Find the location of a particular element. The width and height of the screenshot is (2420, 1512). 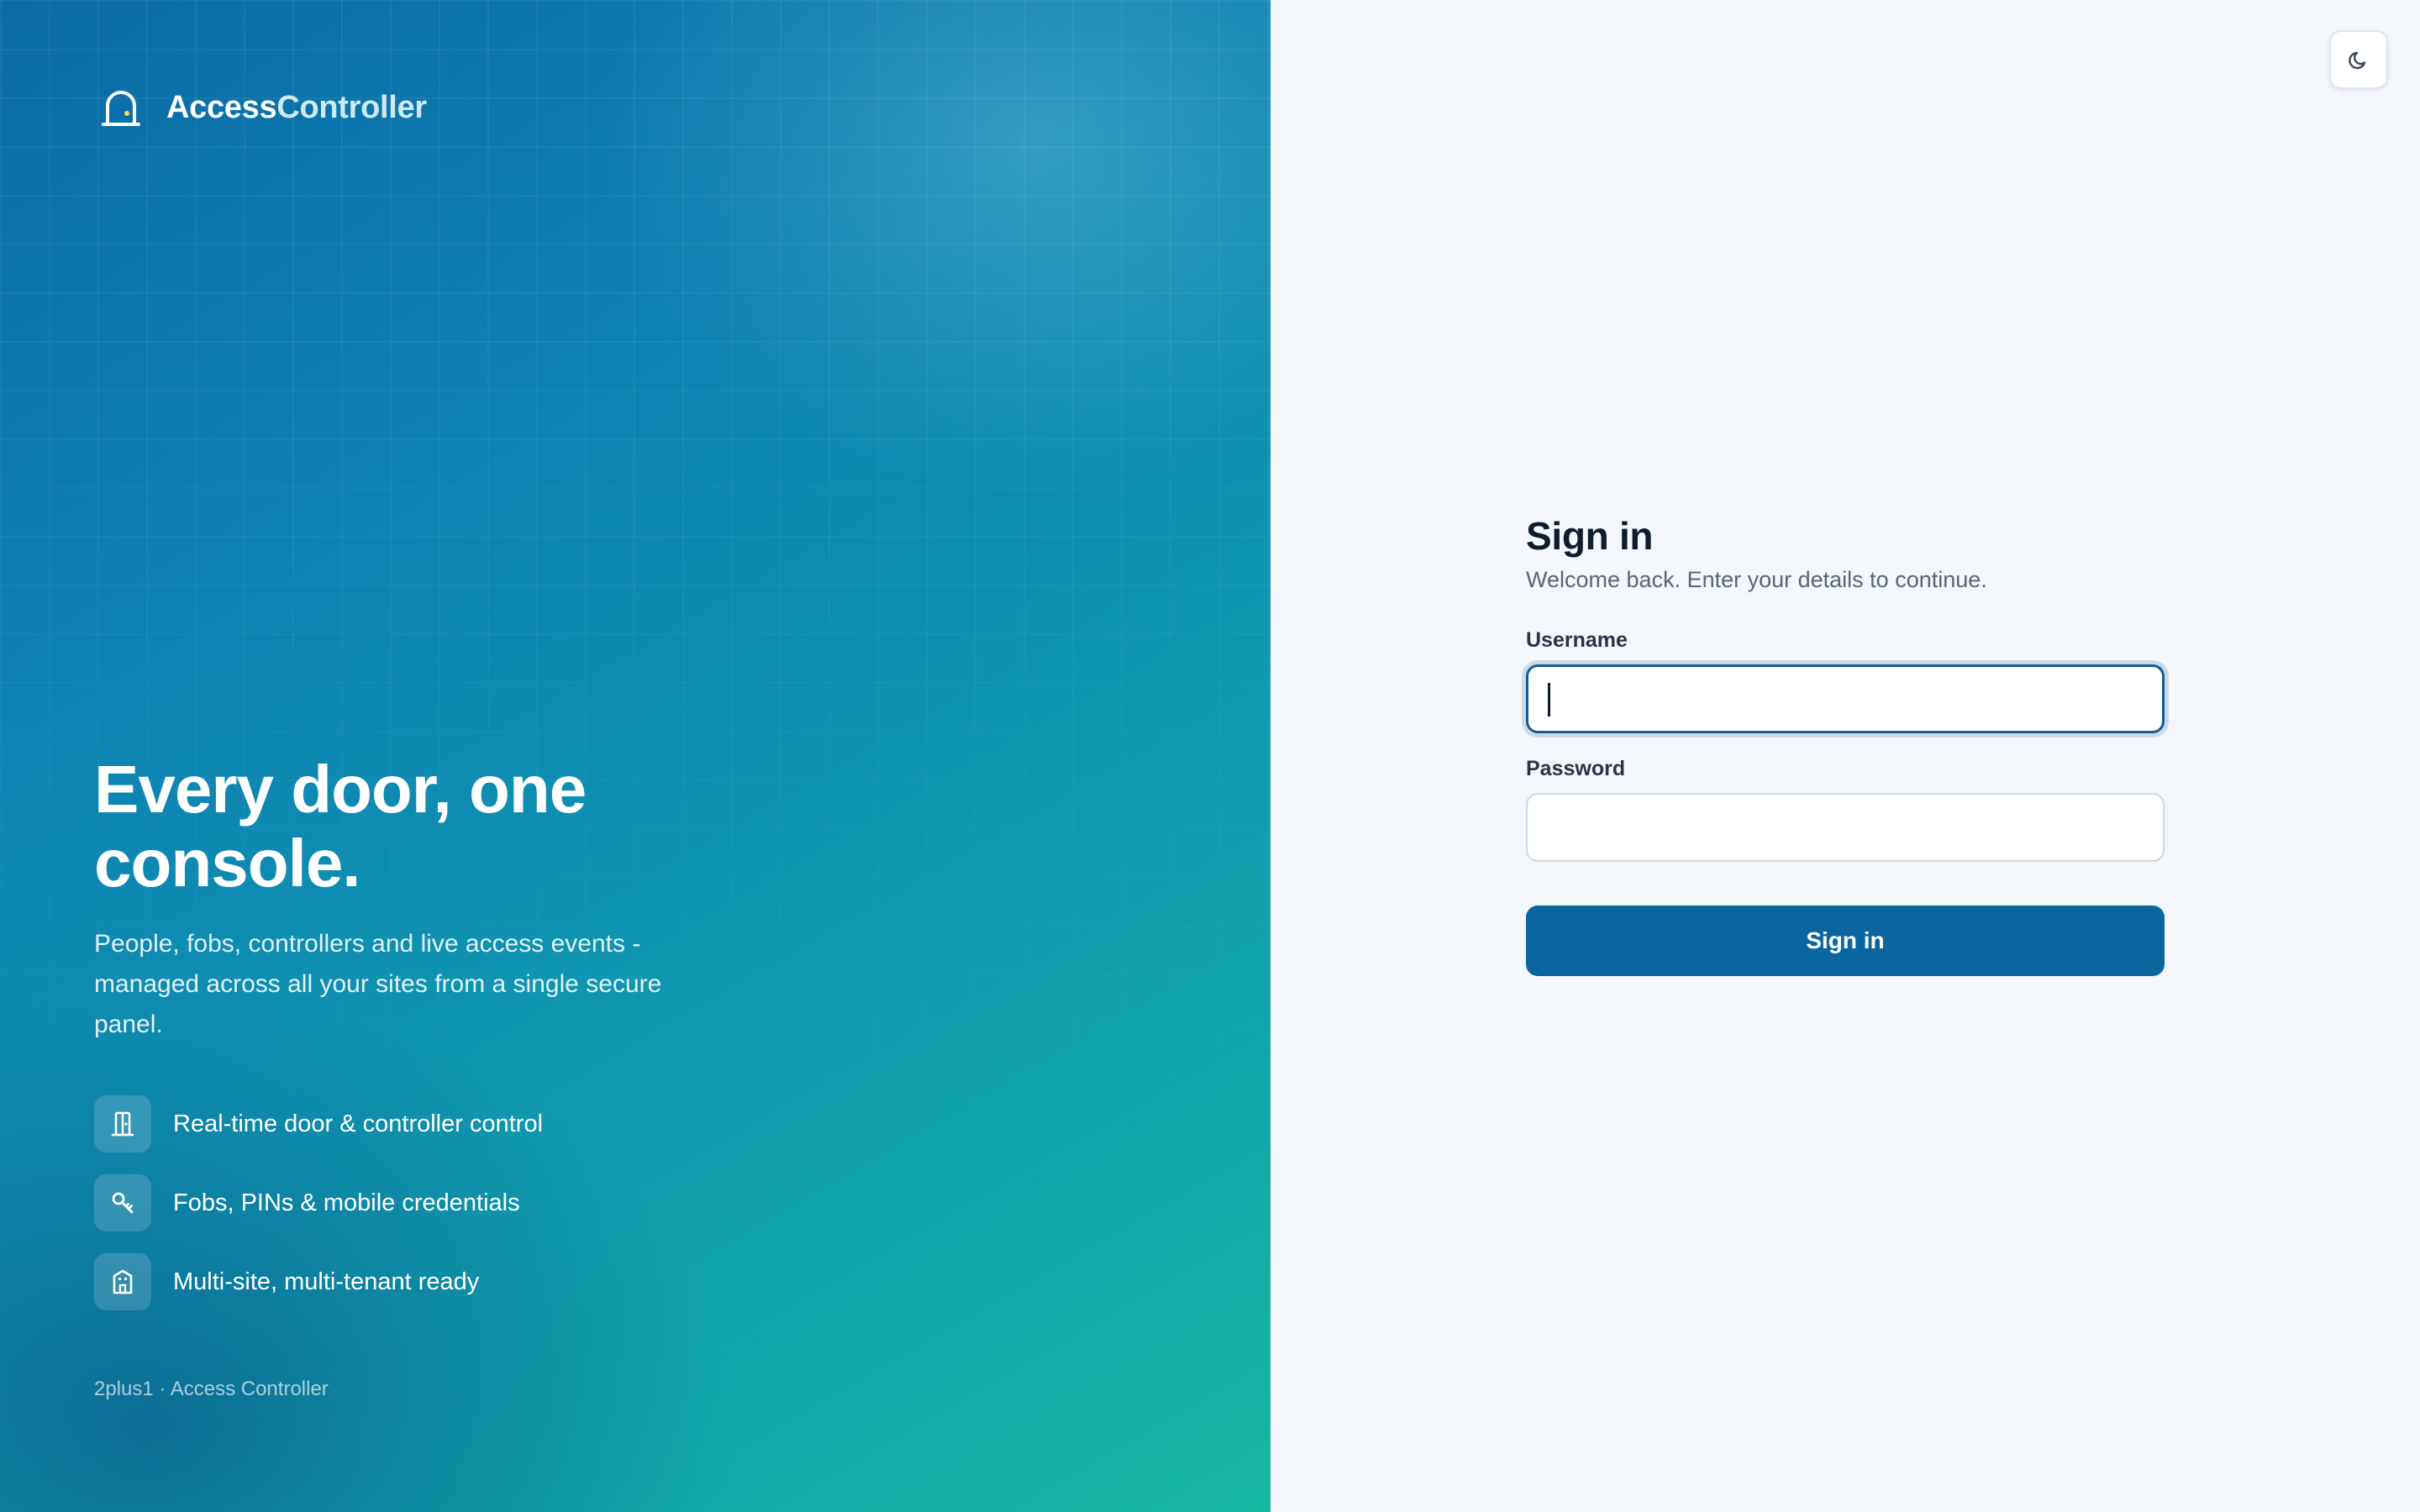

signin-button: Sign in is located at coordinates (1846, 941).